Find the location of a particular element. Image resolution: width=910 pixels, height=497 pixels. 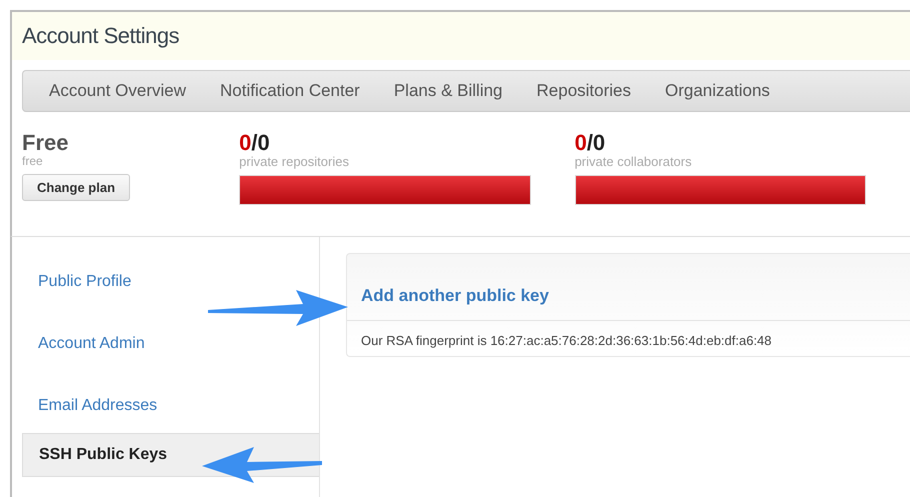

sidebar-item: Public Profile is located at coordinates (170, 282).